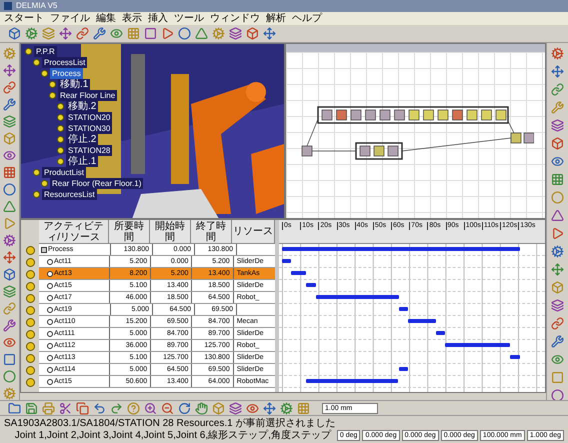 The height and width of the screenshot is (443, 568). I want to click on menu-item: 表示, so click(132, 18).